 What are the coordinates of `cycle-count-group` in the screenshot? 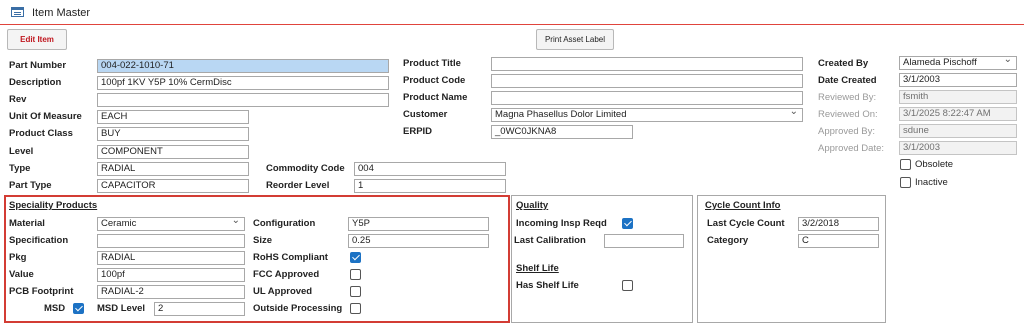 It's located at (791, 259).